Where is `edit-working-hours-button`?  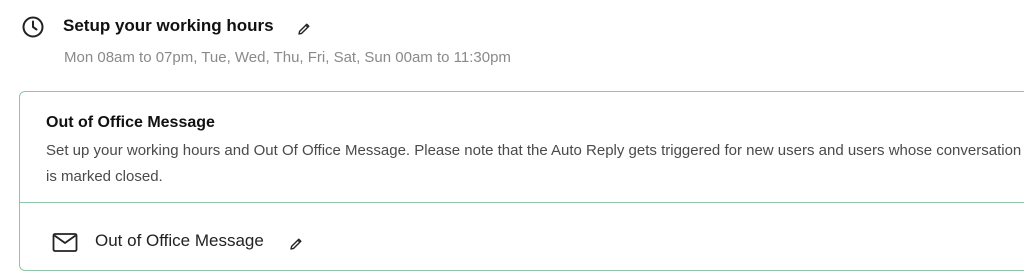 edit-working-hours-button is located at coordinates (304, 29).